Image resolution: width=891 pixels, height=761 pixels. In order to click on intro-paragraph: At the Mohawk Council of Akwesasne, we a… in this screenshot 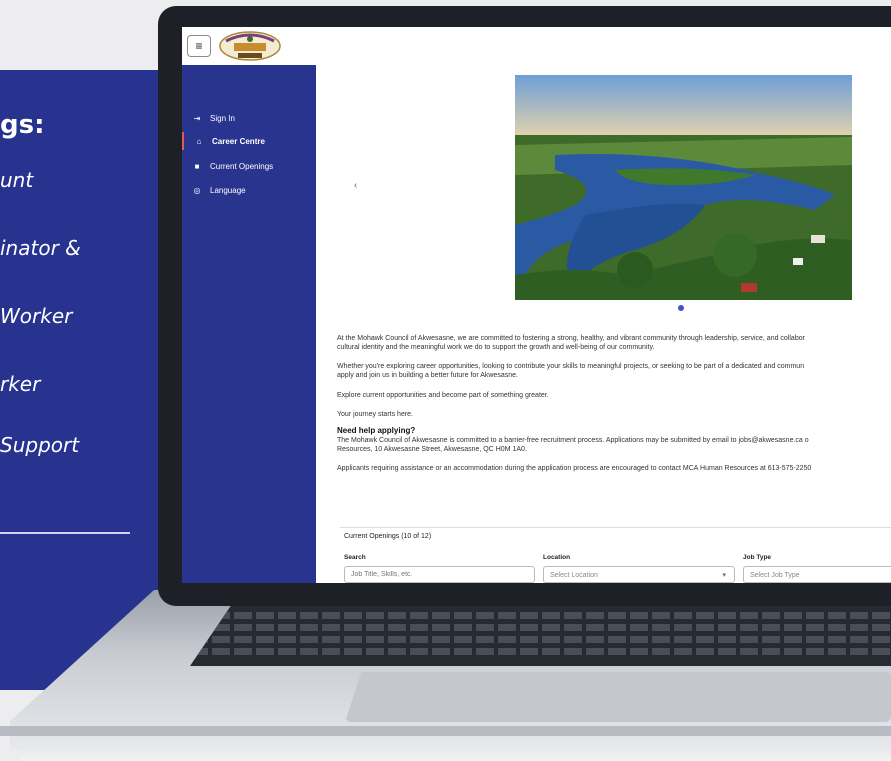, I will do `click(571, 338)`.